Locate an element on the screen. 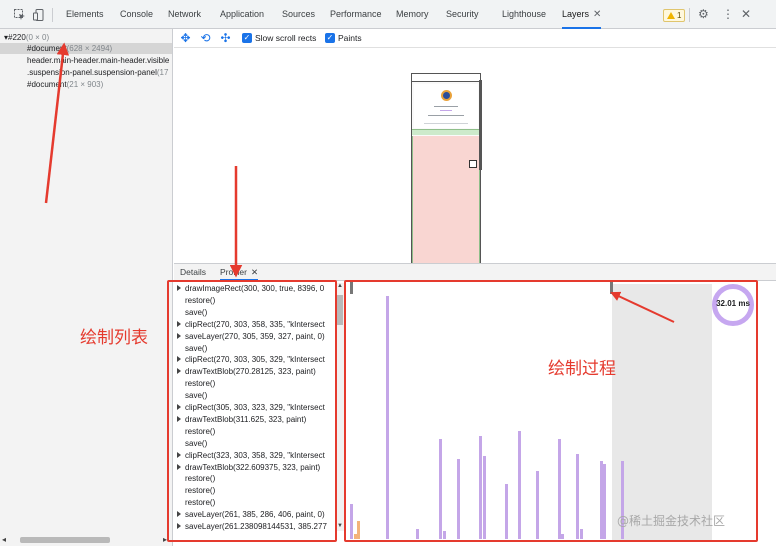  device-toggle-icon is located at coordinates (39, 15).